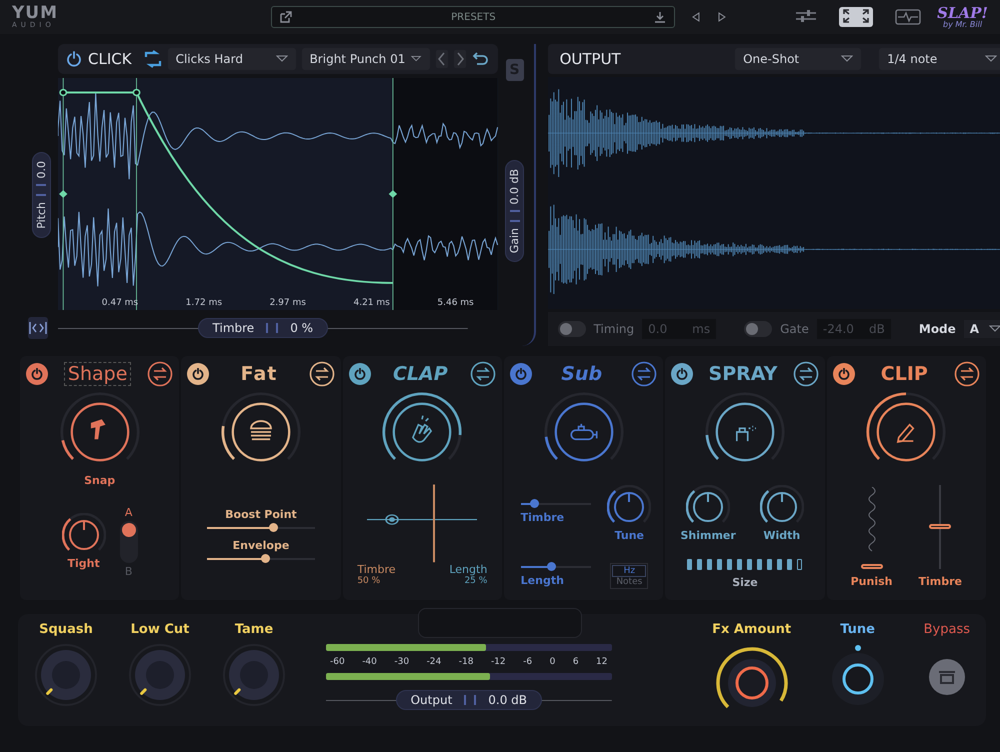 This screenshot has height=752, width=1000. Describe the element at coordinates (232, 59) in the screenshot. I see `source-dropdown: Clicks Hard` at that location.